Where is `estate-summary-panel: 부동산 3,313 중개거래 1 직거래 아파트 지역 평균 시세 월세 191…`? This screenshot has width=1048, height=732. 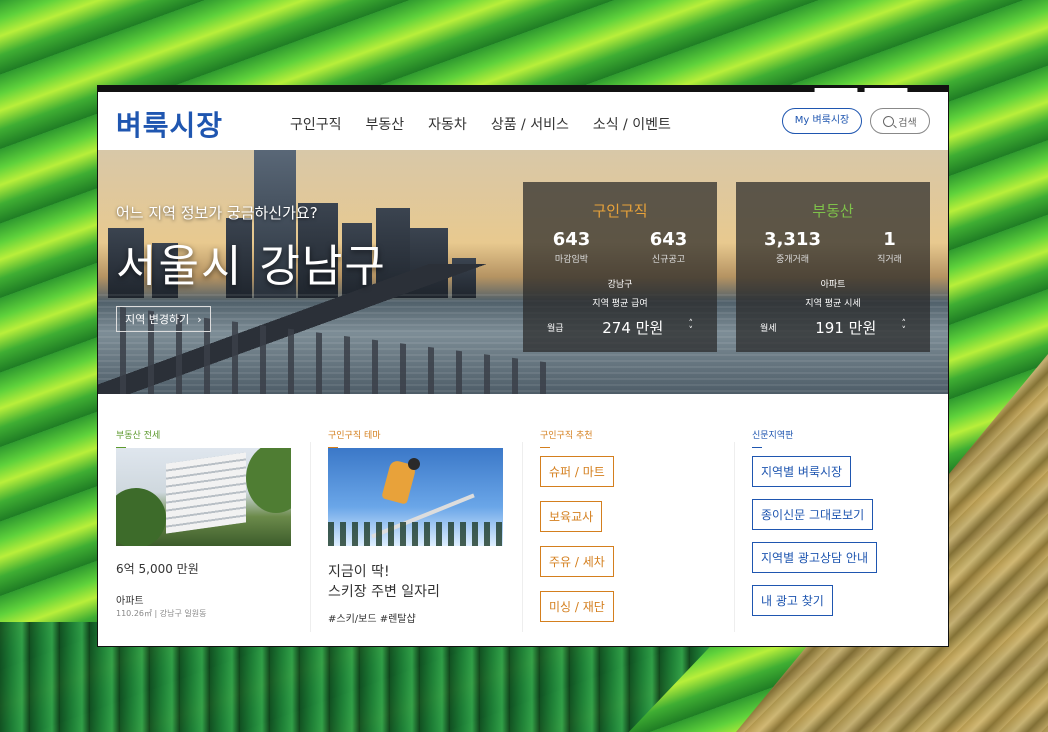
estate-summary-panel: 부동산 3,313 중개거래 1 직거래 아파트 지역 평균 시세 월세 191… is located at coordinates (833, 267).